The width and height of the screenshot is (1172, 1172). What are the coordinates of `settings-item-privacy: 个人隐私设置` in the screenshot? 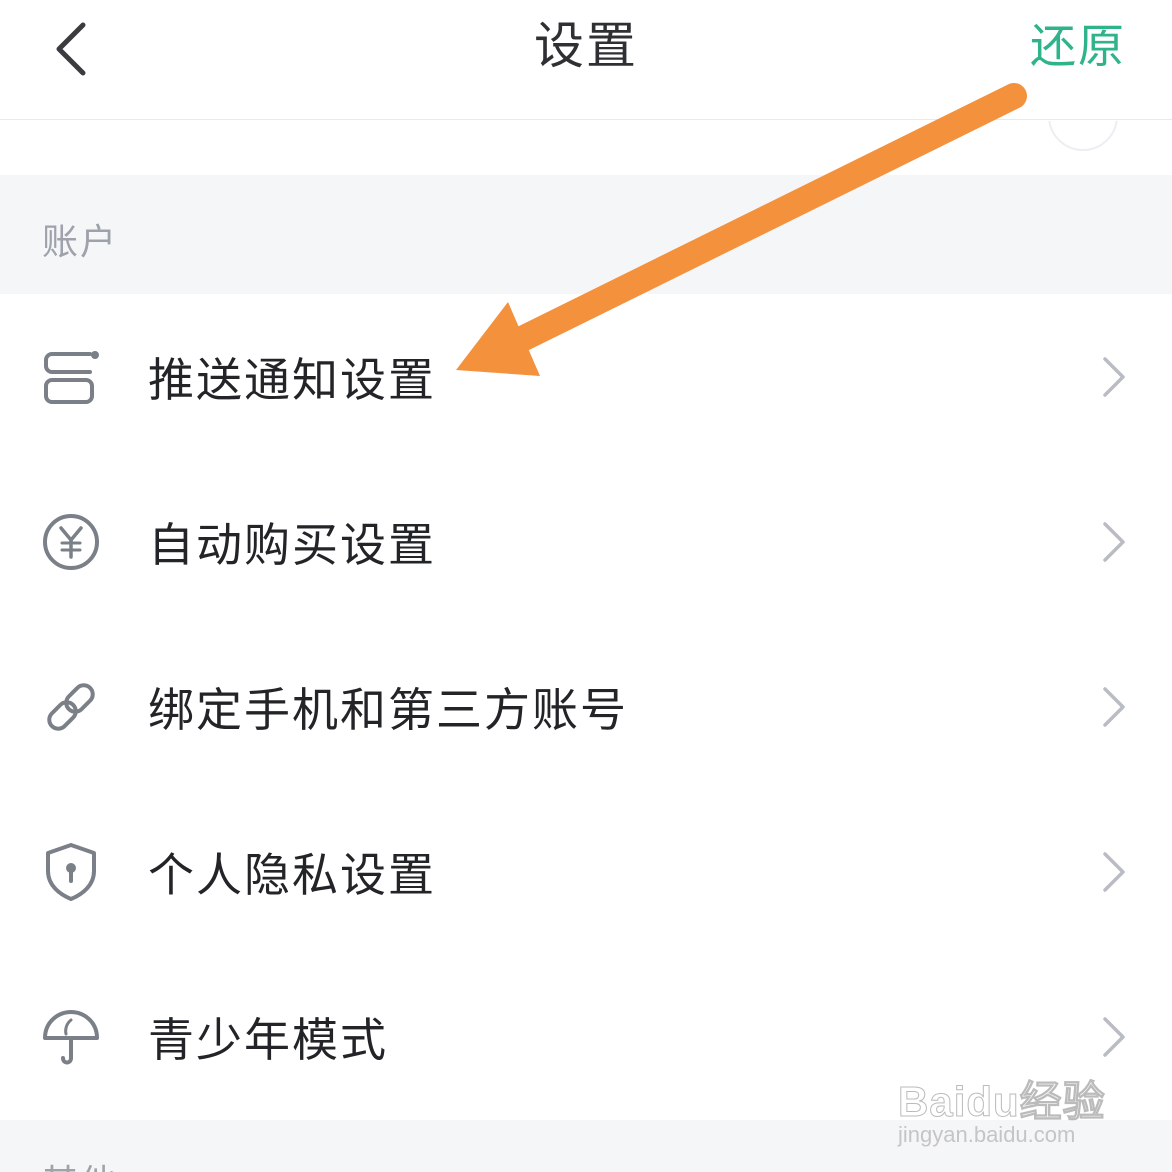 It's located at (586, 871).